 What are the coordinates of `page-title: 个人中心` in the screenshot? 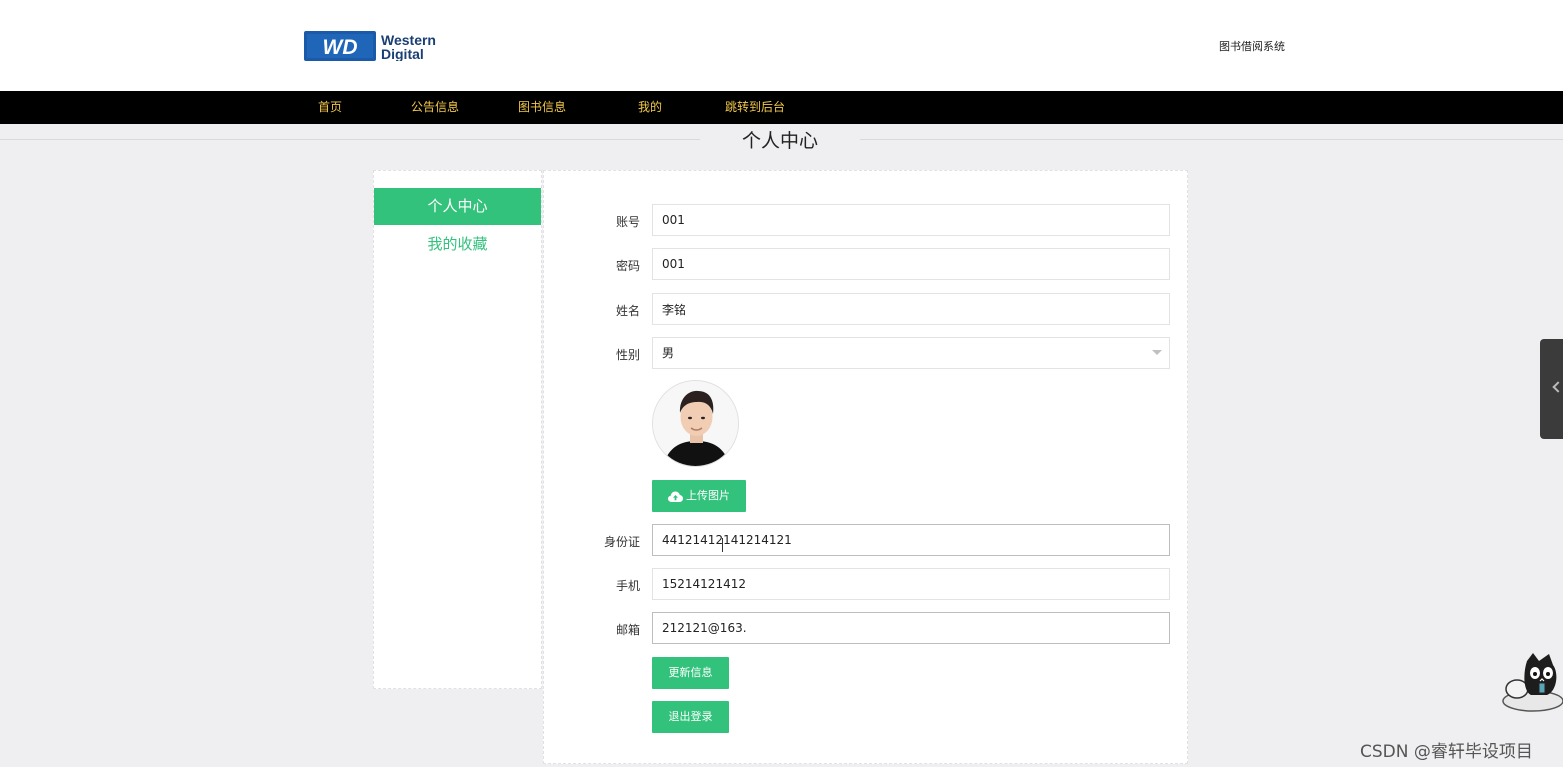 It's located at (780, 141).